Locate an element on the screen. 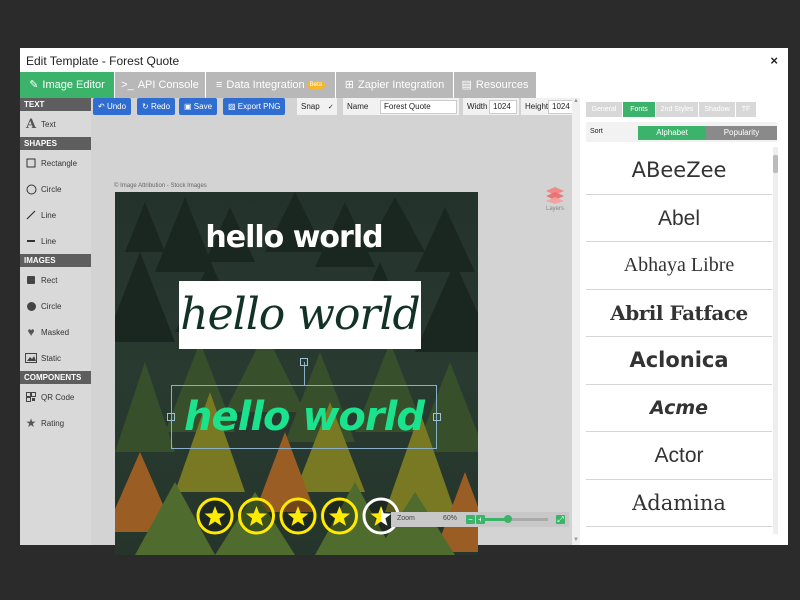 The image size is (800, 600). qr-code-icon is located at coordinates (31, 397).